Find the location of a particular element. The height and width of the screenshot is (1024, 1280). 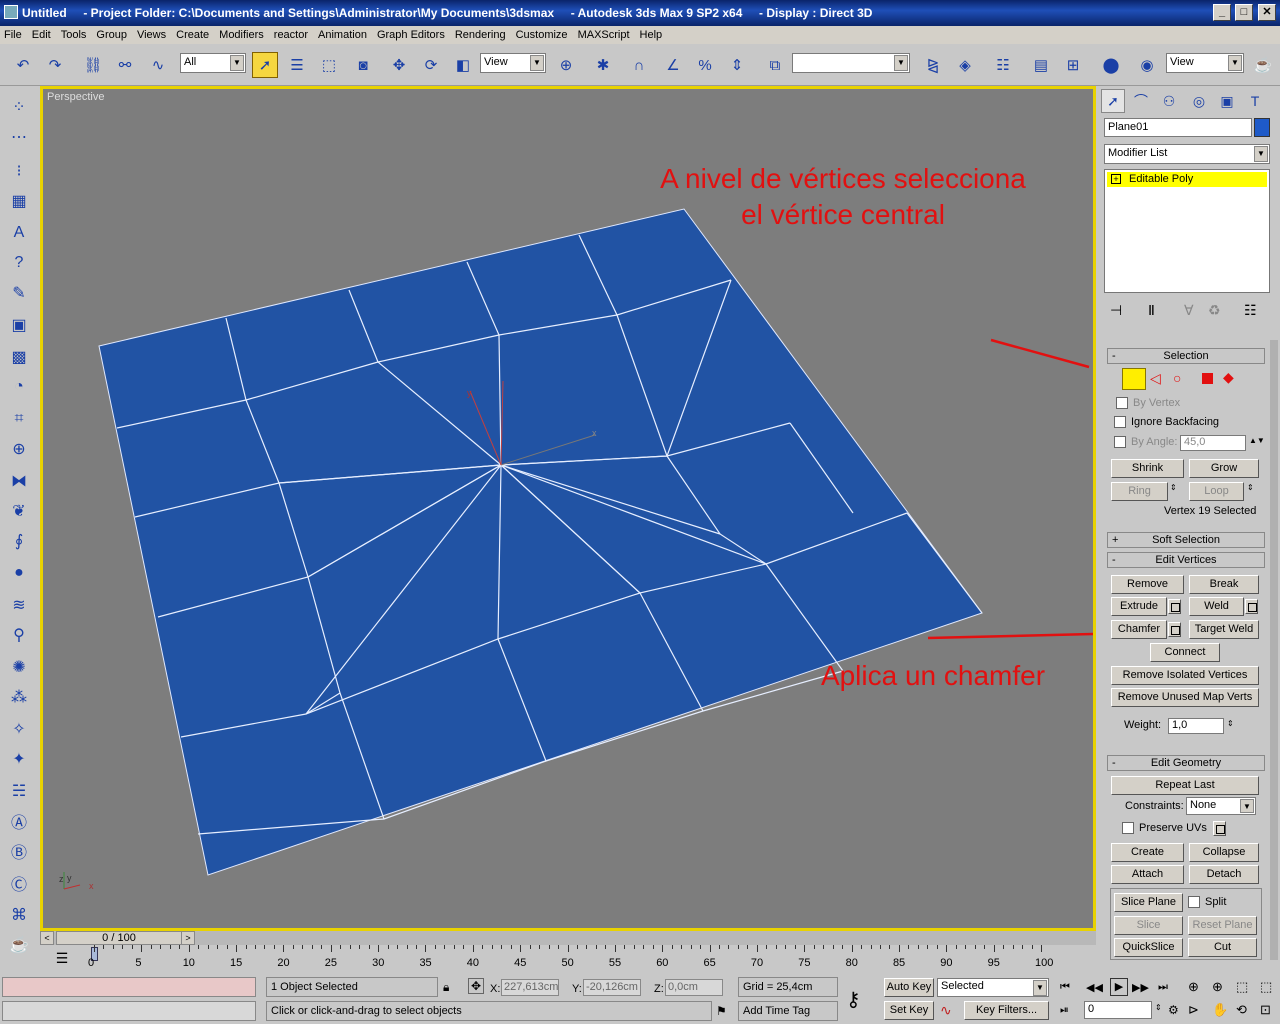

constraints-dropdown: None ▼ is located at coordinates (1221, 806).